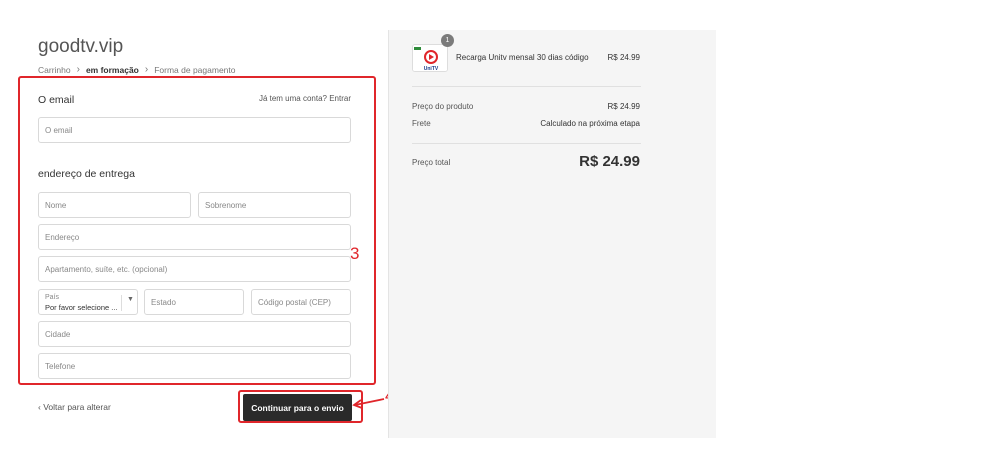 The image size is (1000, 456). I want to click on back-link: ‹ Voltar para alterar, so click(74, 407).